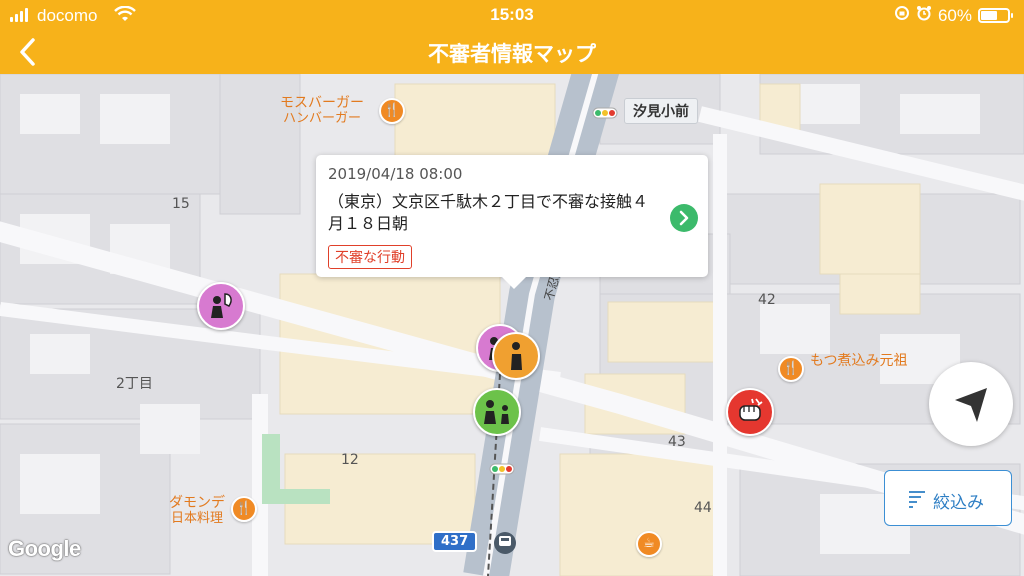 The width and height of the screenshot is (1024, 576). I want to click on poi-name: もつ煮込み元祖, so click(859, 360).